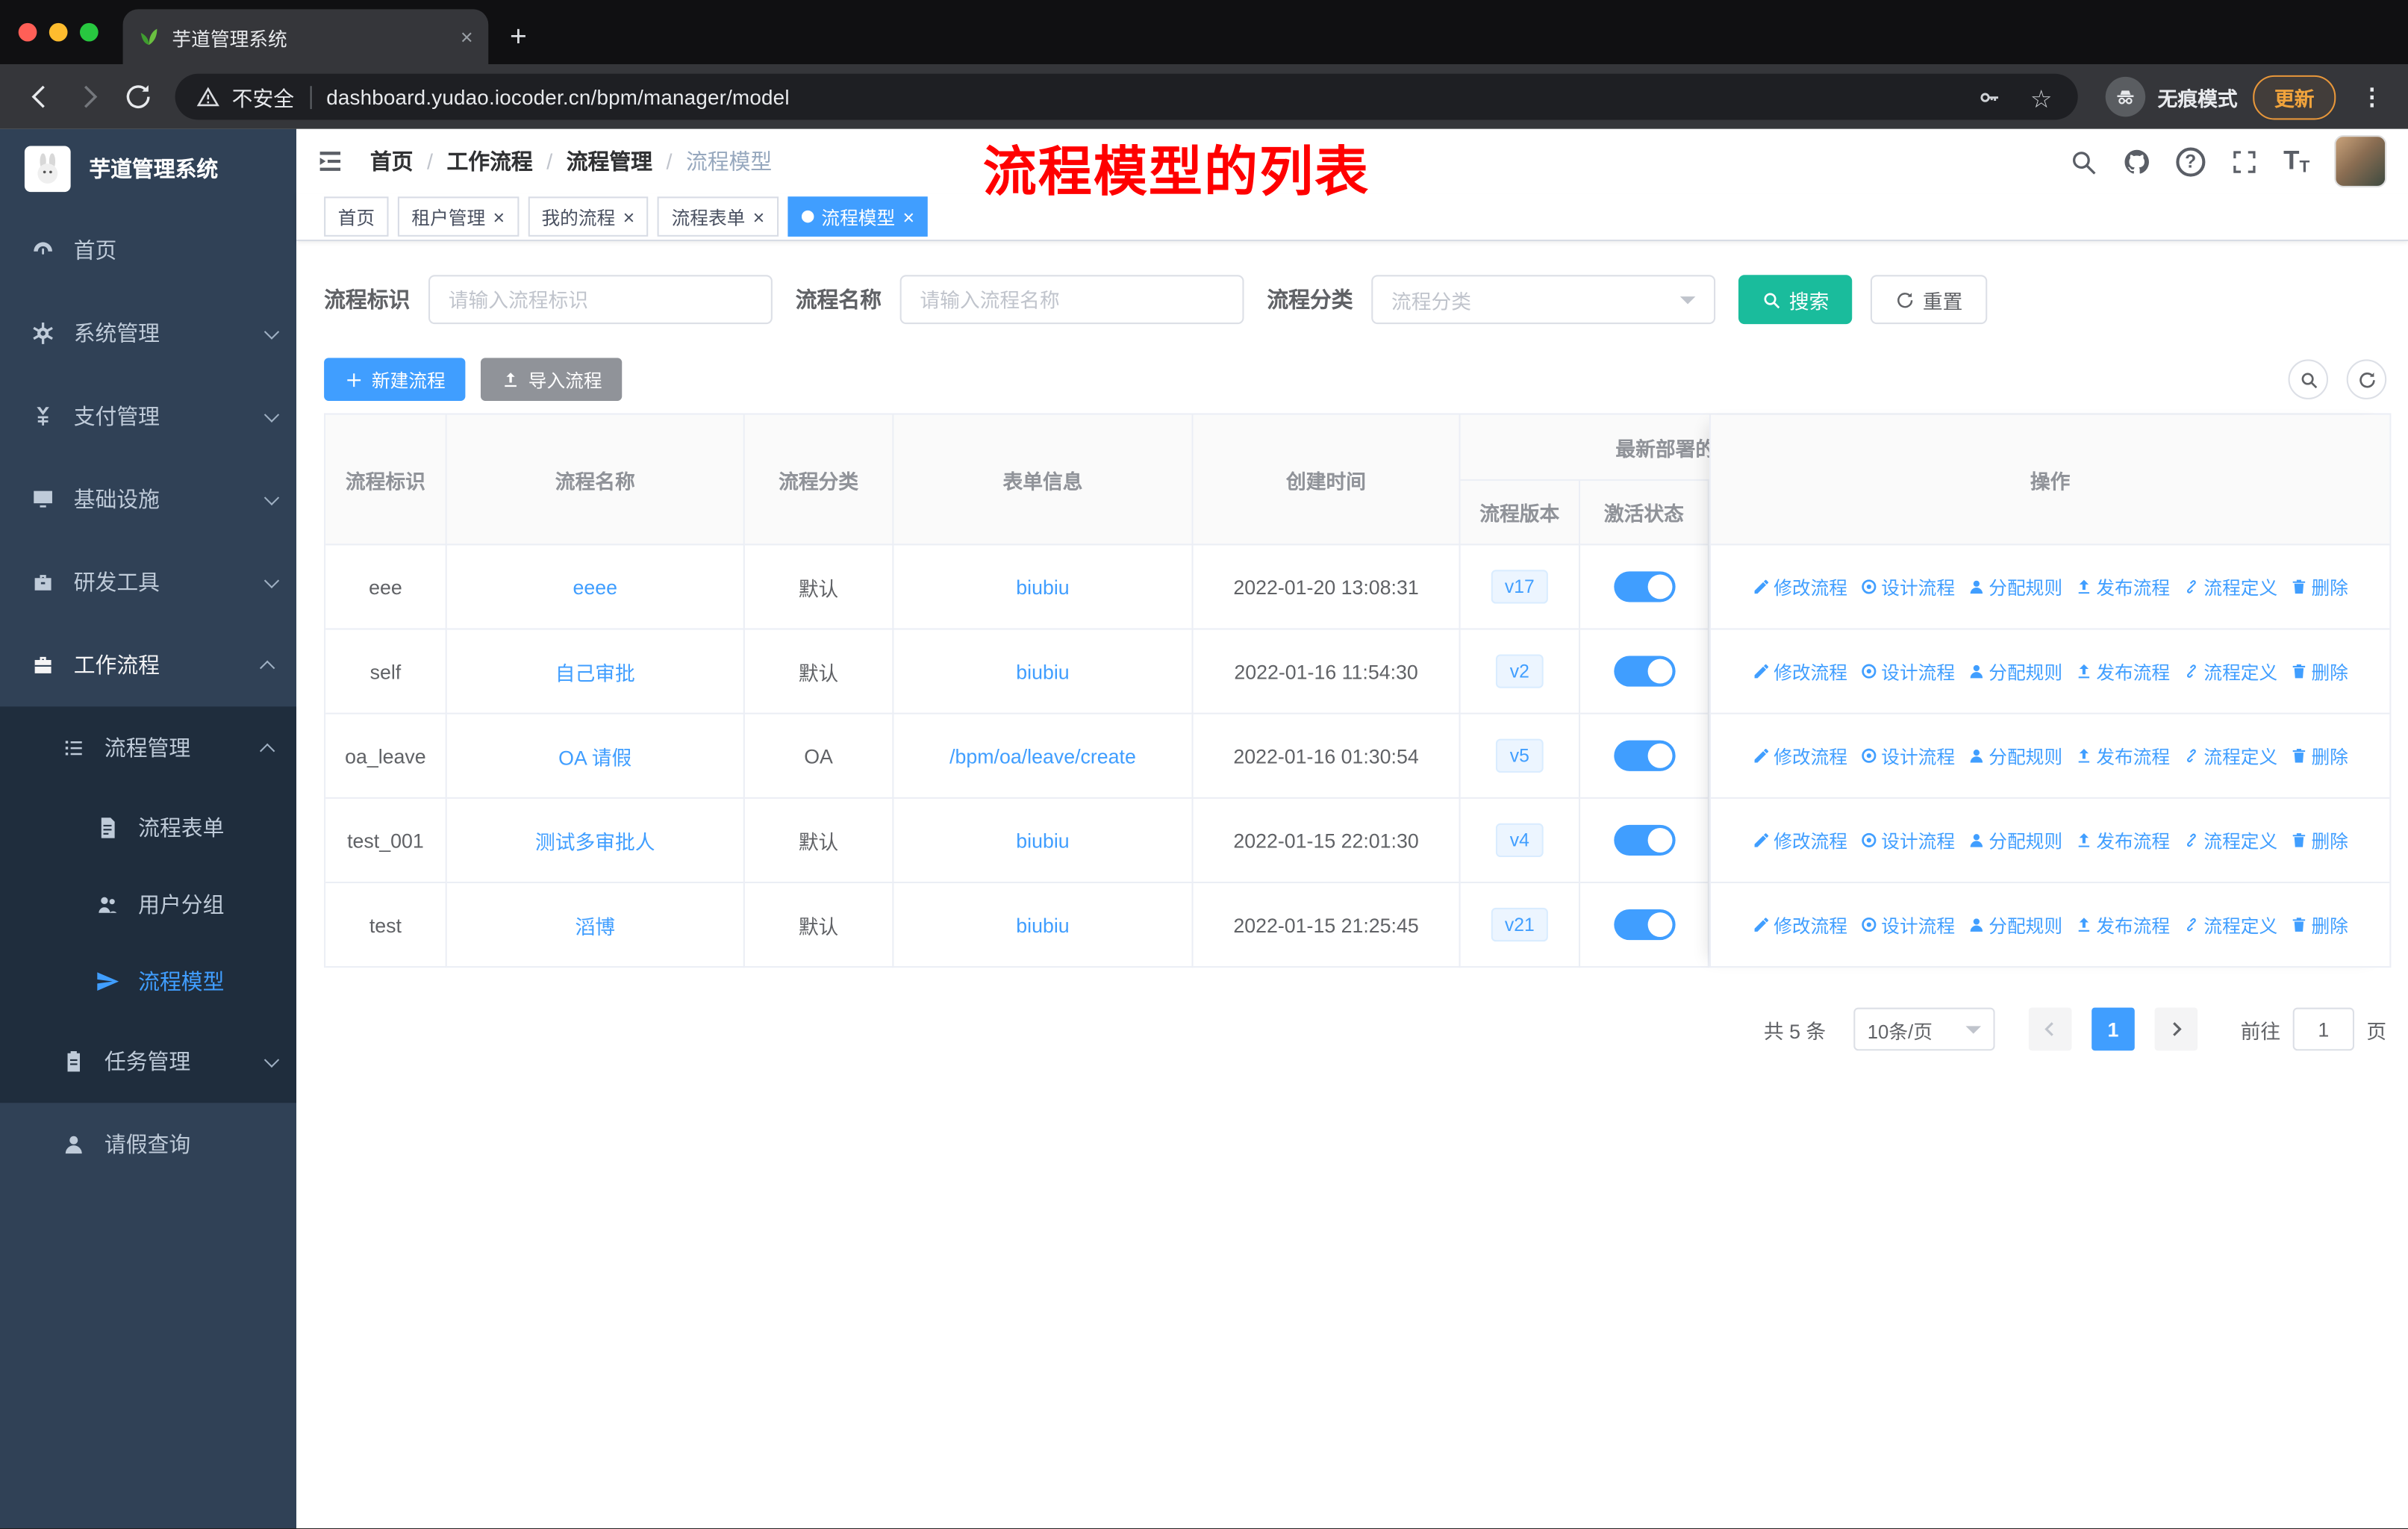  Describe the element at coordinates (2366, 379) in the screenshot. I see `refresh-table-button` at that location.